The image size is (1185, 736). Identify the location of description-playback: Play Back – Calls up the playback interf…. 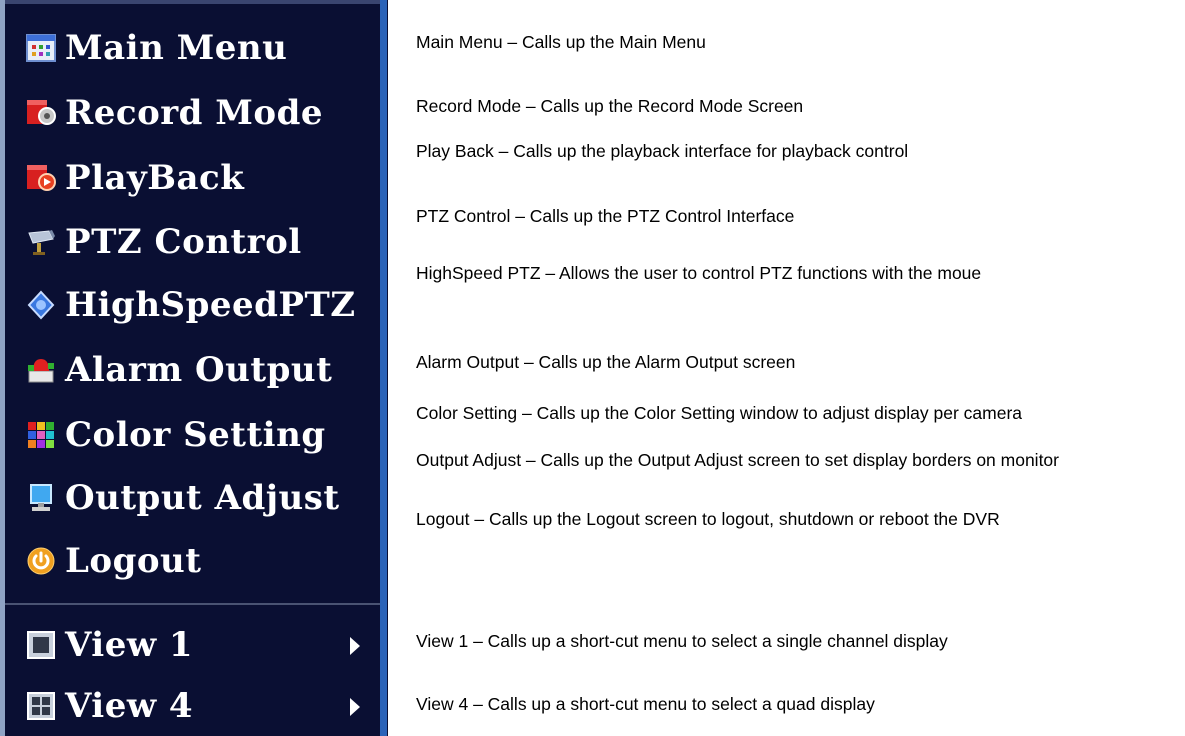
(662, 151).